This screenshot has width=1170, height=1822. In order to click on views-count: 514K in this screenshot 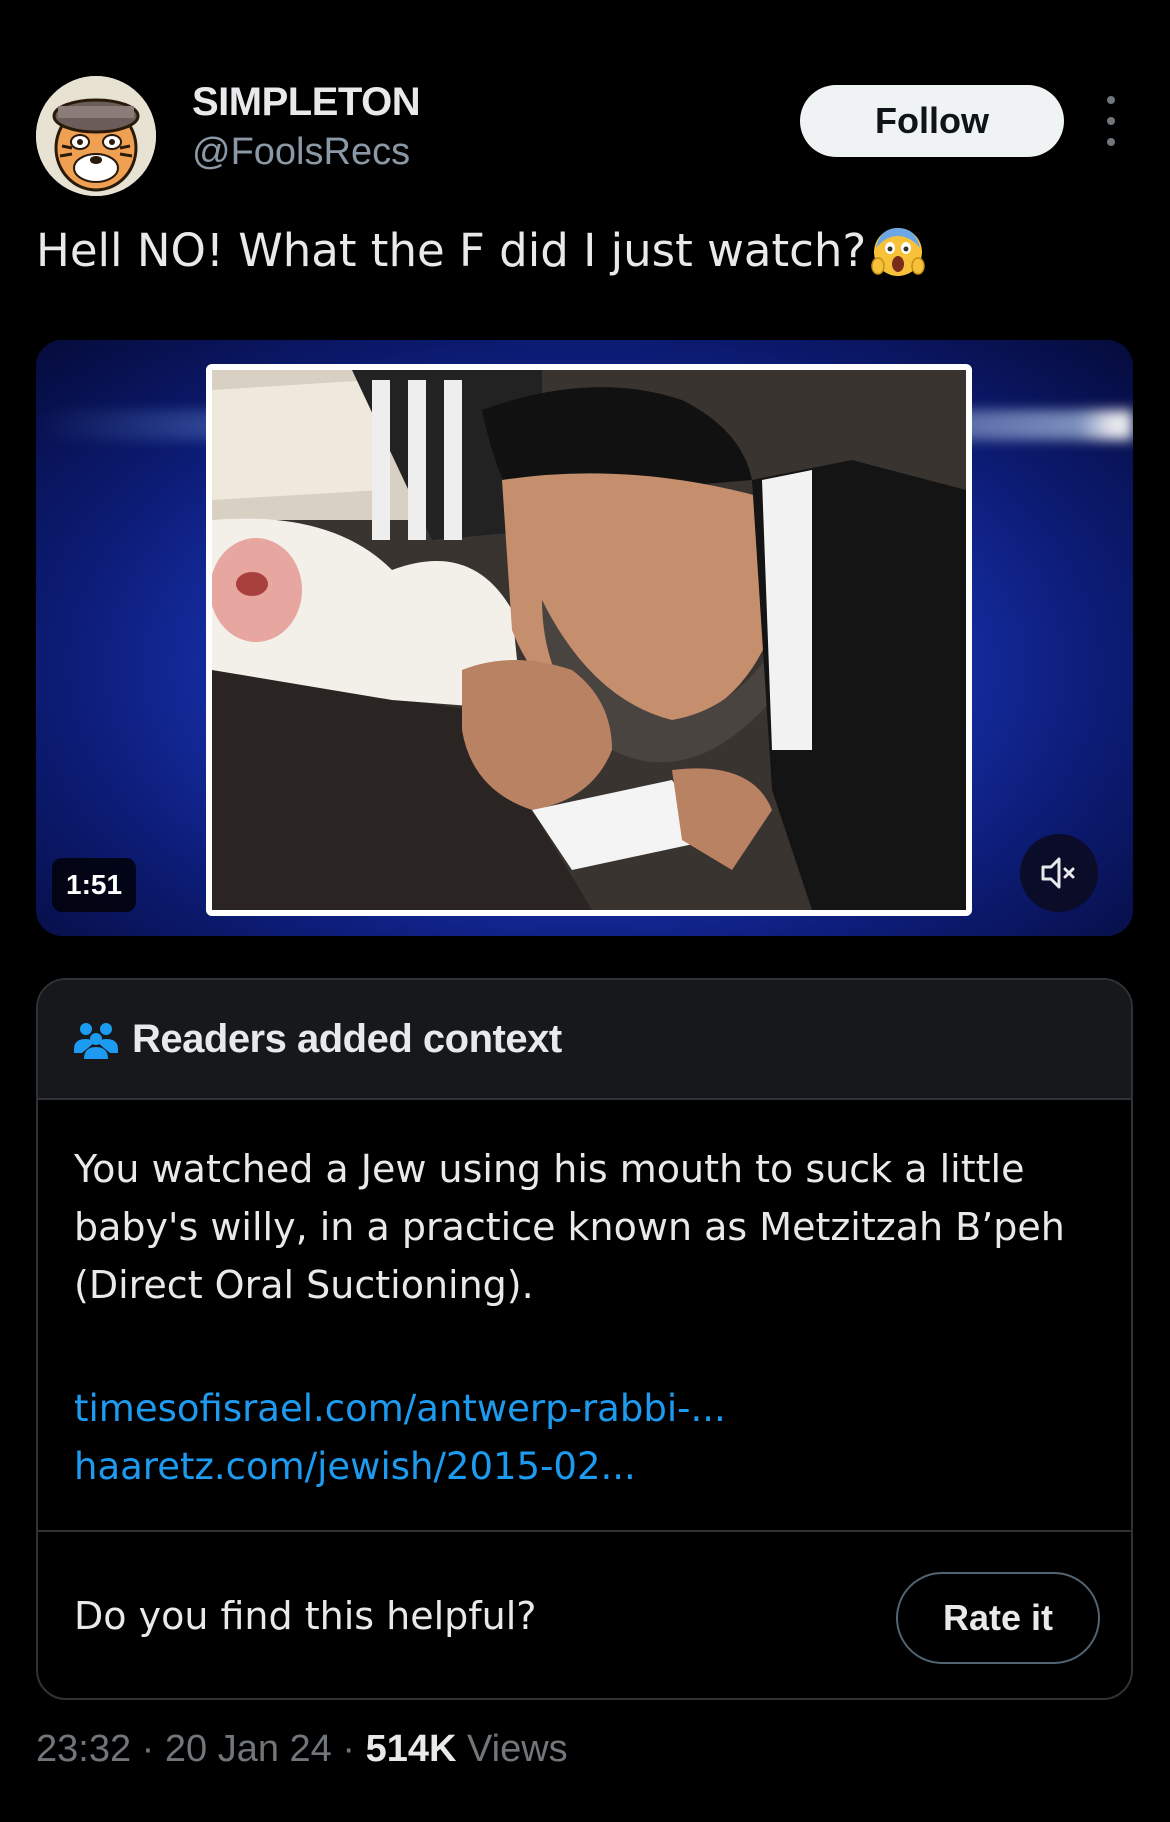, I will do `click(411, 1749)`.